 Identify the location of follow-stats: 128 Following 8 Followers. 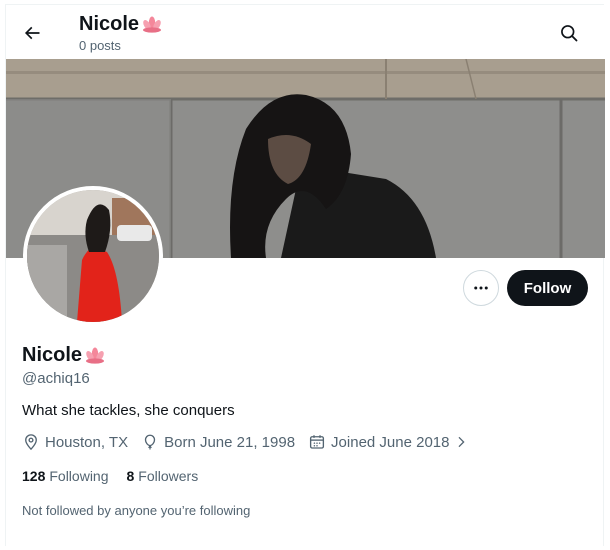
(119, 476).